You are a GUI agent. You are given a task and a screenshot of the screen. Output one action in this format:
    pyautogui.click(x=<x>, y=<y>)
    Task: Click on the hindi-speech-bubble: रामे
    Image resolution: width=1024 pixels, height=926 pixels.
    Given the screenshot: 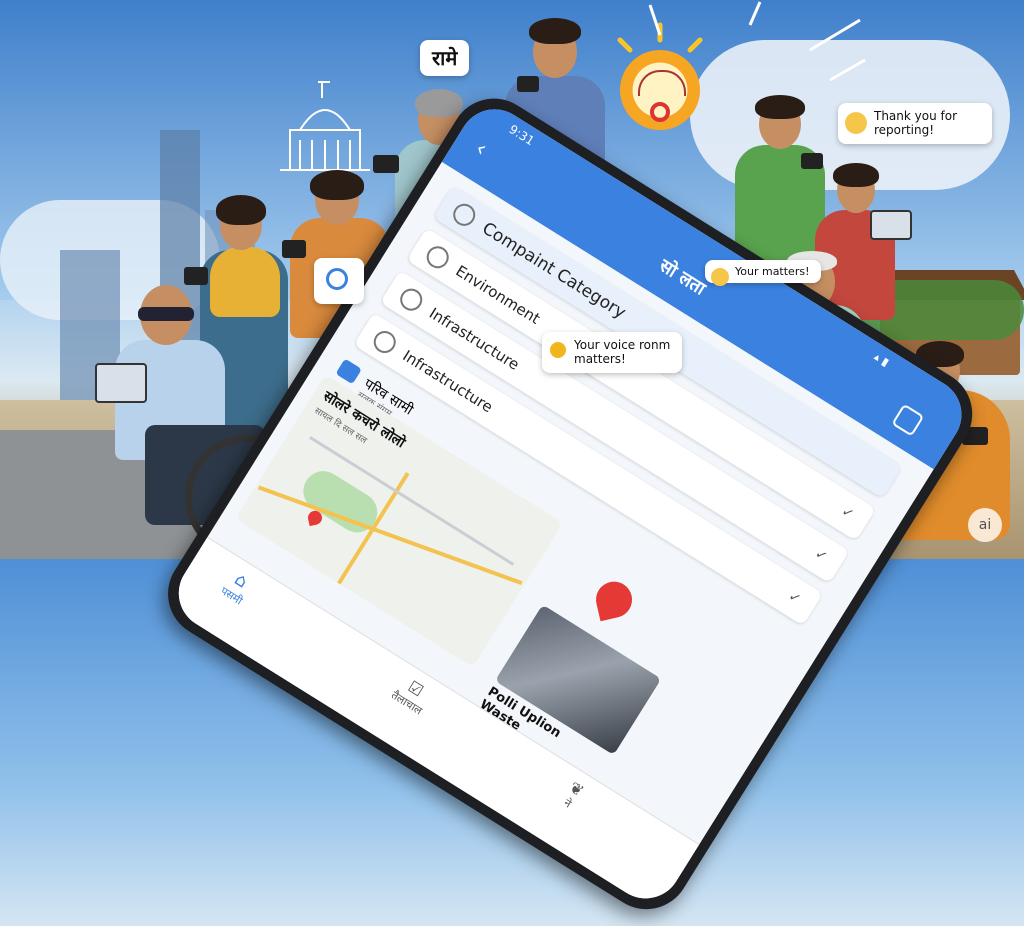 What is the action you would take?
    pyautogui.click(x=445, y=58)
    